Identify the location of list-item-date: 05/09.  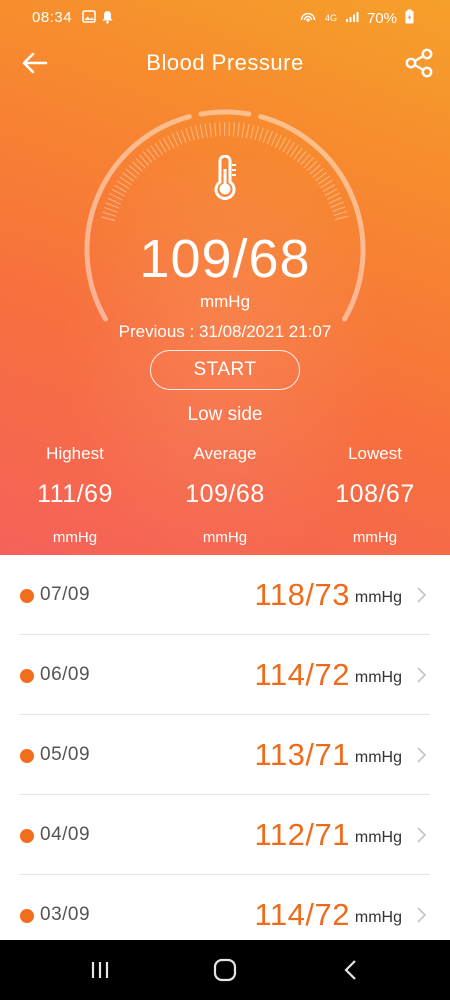
(65, 754).